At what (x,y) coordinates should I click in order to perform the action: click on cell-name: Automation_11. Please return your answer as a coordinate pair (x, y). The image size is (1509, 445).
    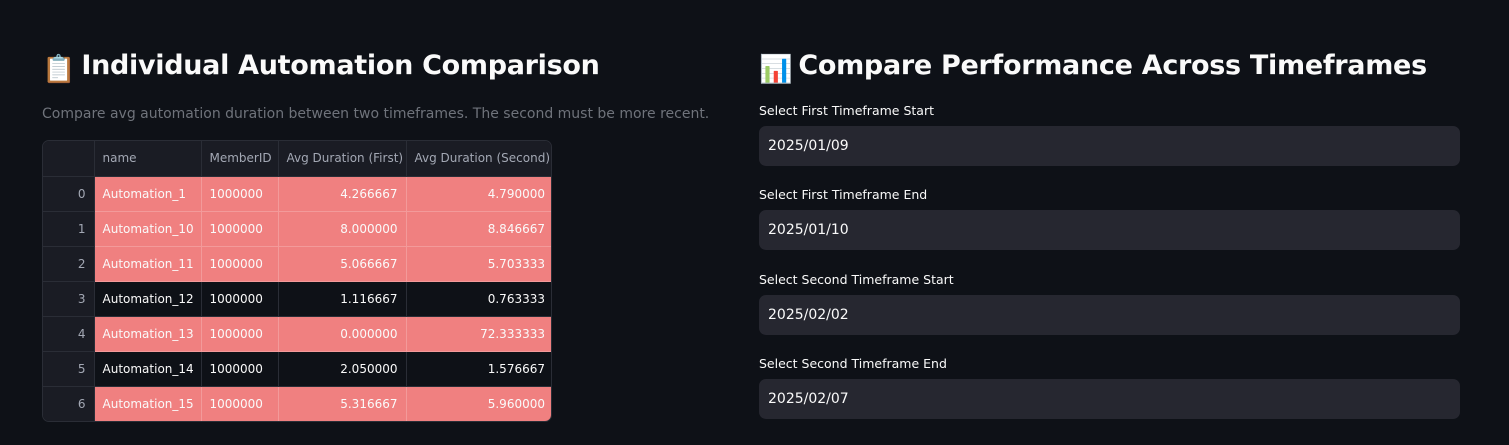
    Looking at the image, I should click on (148, 264).